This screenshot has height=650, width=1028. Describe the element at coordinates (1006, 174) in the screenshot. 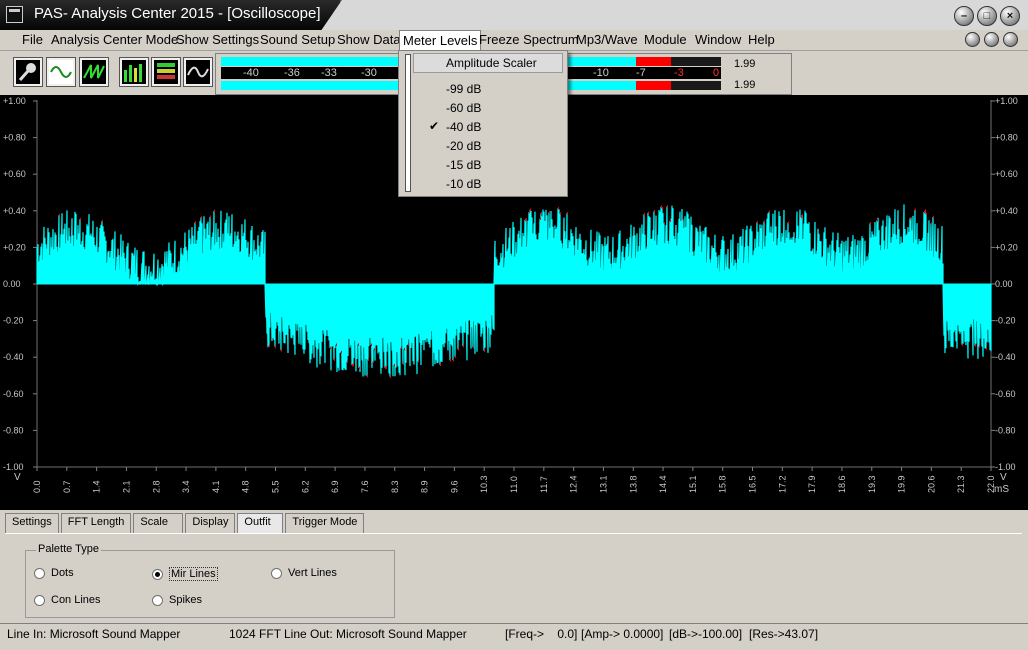

I see `y-tick-right: +0.60` at that location.